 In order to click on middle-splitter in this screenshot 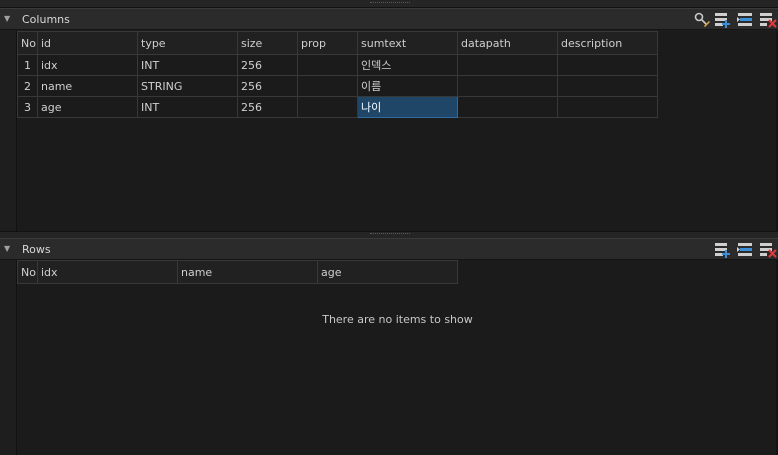, I will do `click(389, 234)`.